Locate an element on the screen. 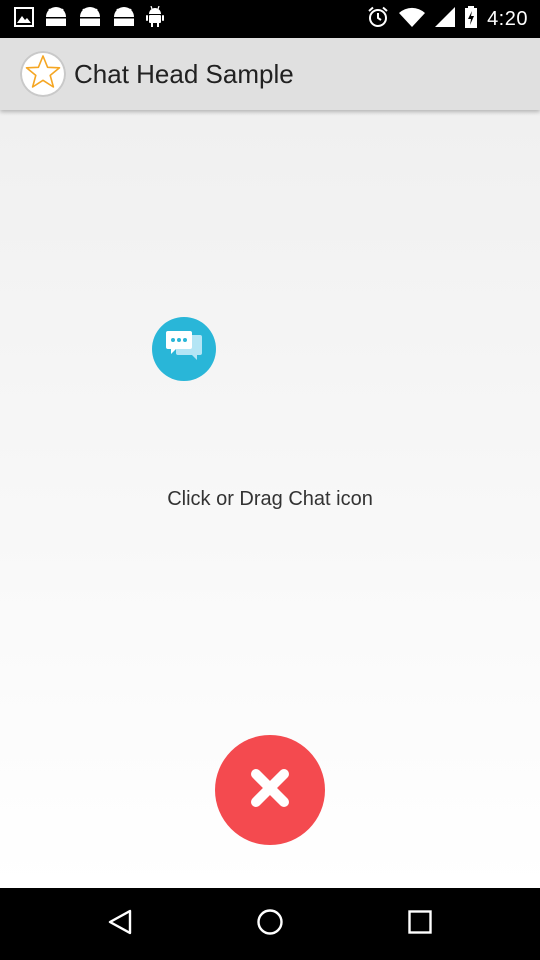  recents-icon is located at coordinates (420, 924).